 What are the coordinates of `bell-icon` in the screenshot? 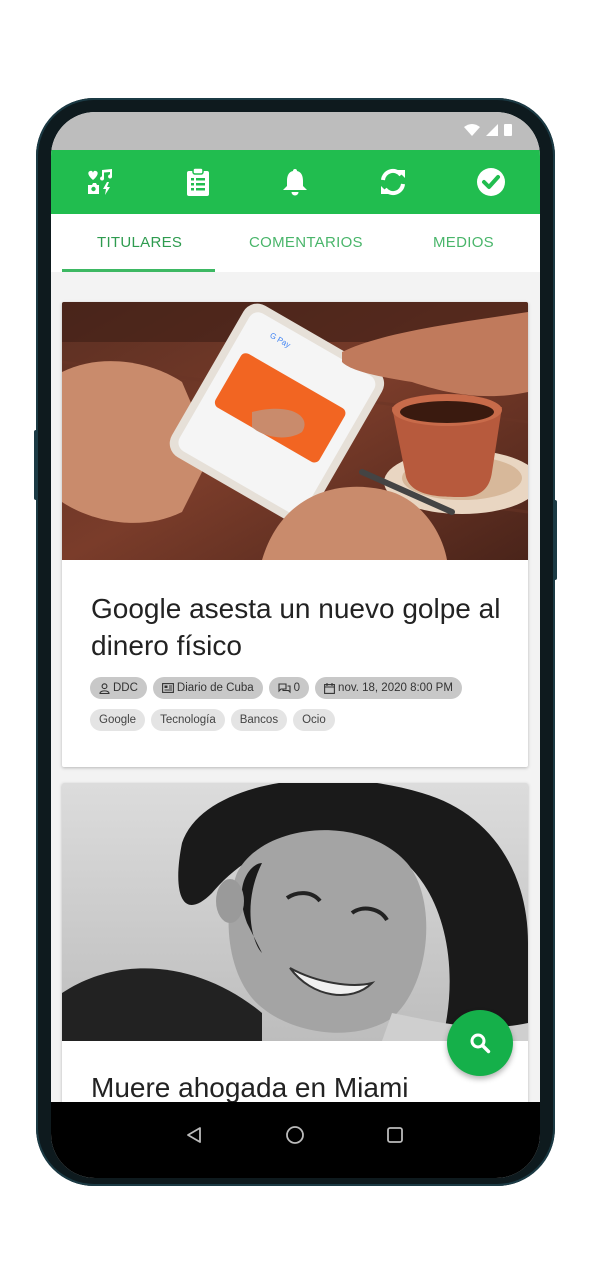 It's located at (295, 182).